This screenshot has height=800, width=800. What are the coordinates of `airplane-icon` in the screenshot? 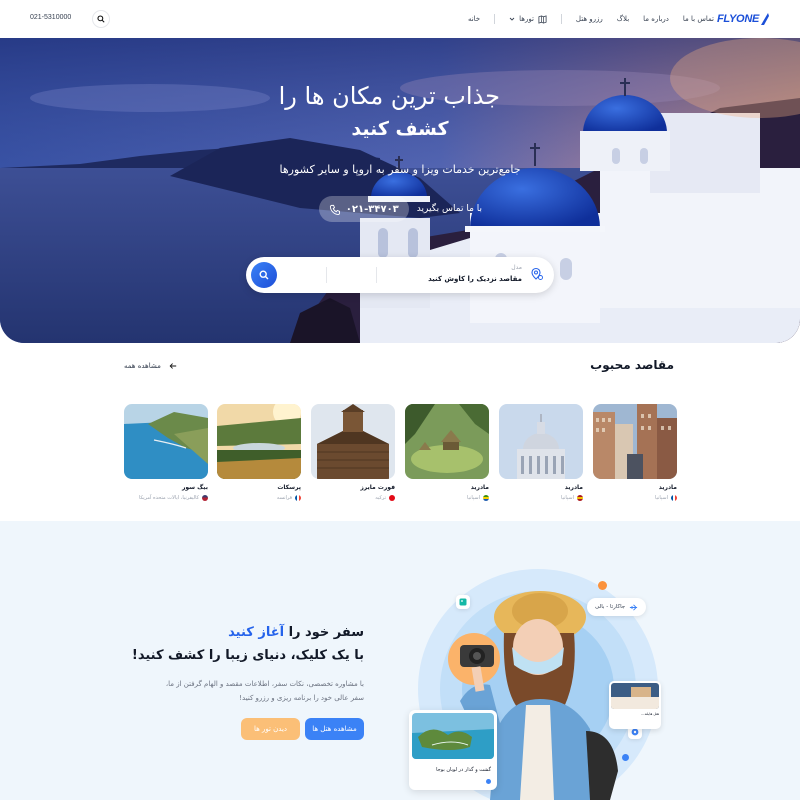 It's located at (634, 607).